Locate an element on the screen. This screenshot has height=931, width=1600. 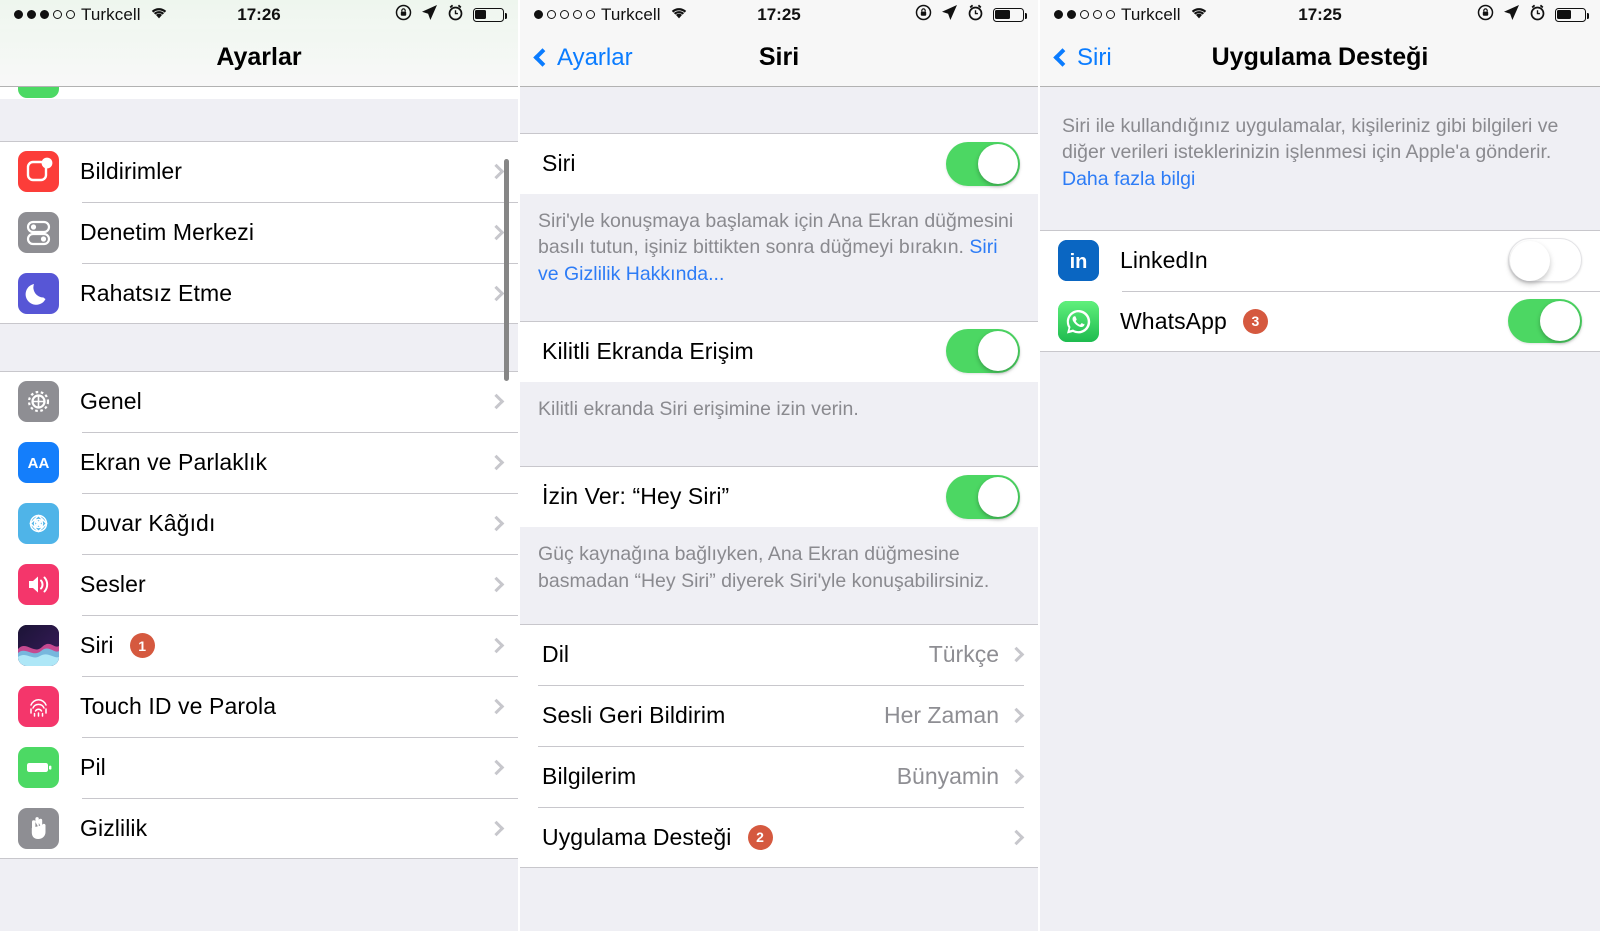
scroll-indicator is located at coordinates (506, 270).